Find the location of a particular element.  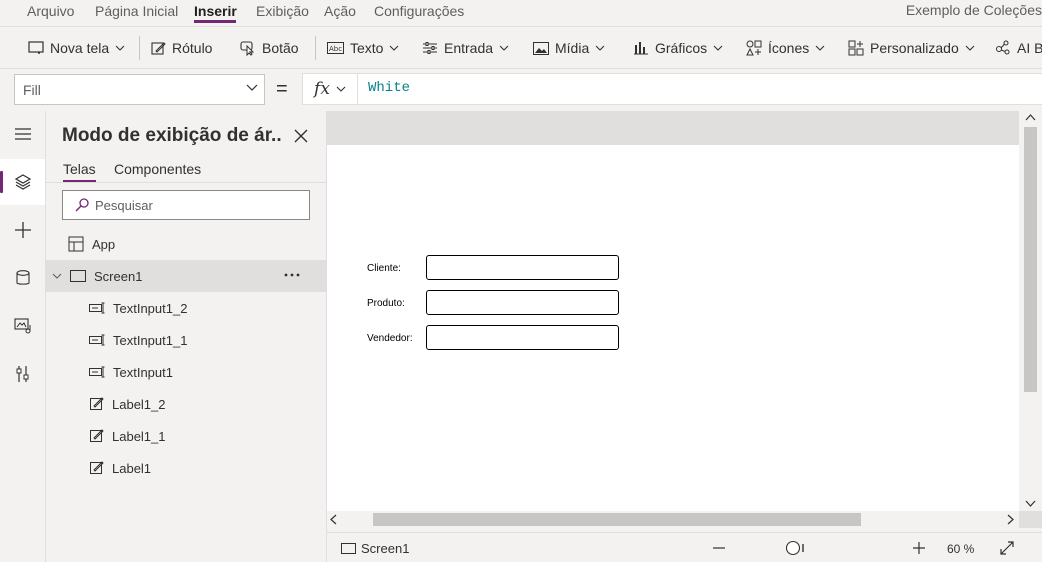

textinput-produto is located at coordinates (522, 302).